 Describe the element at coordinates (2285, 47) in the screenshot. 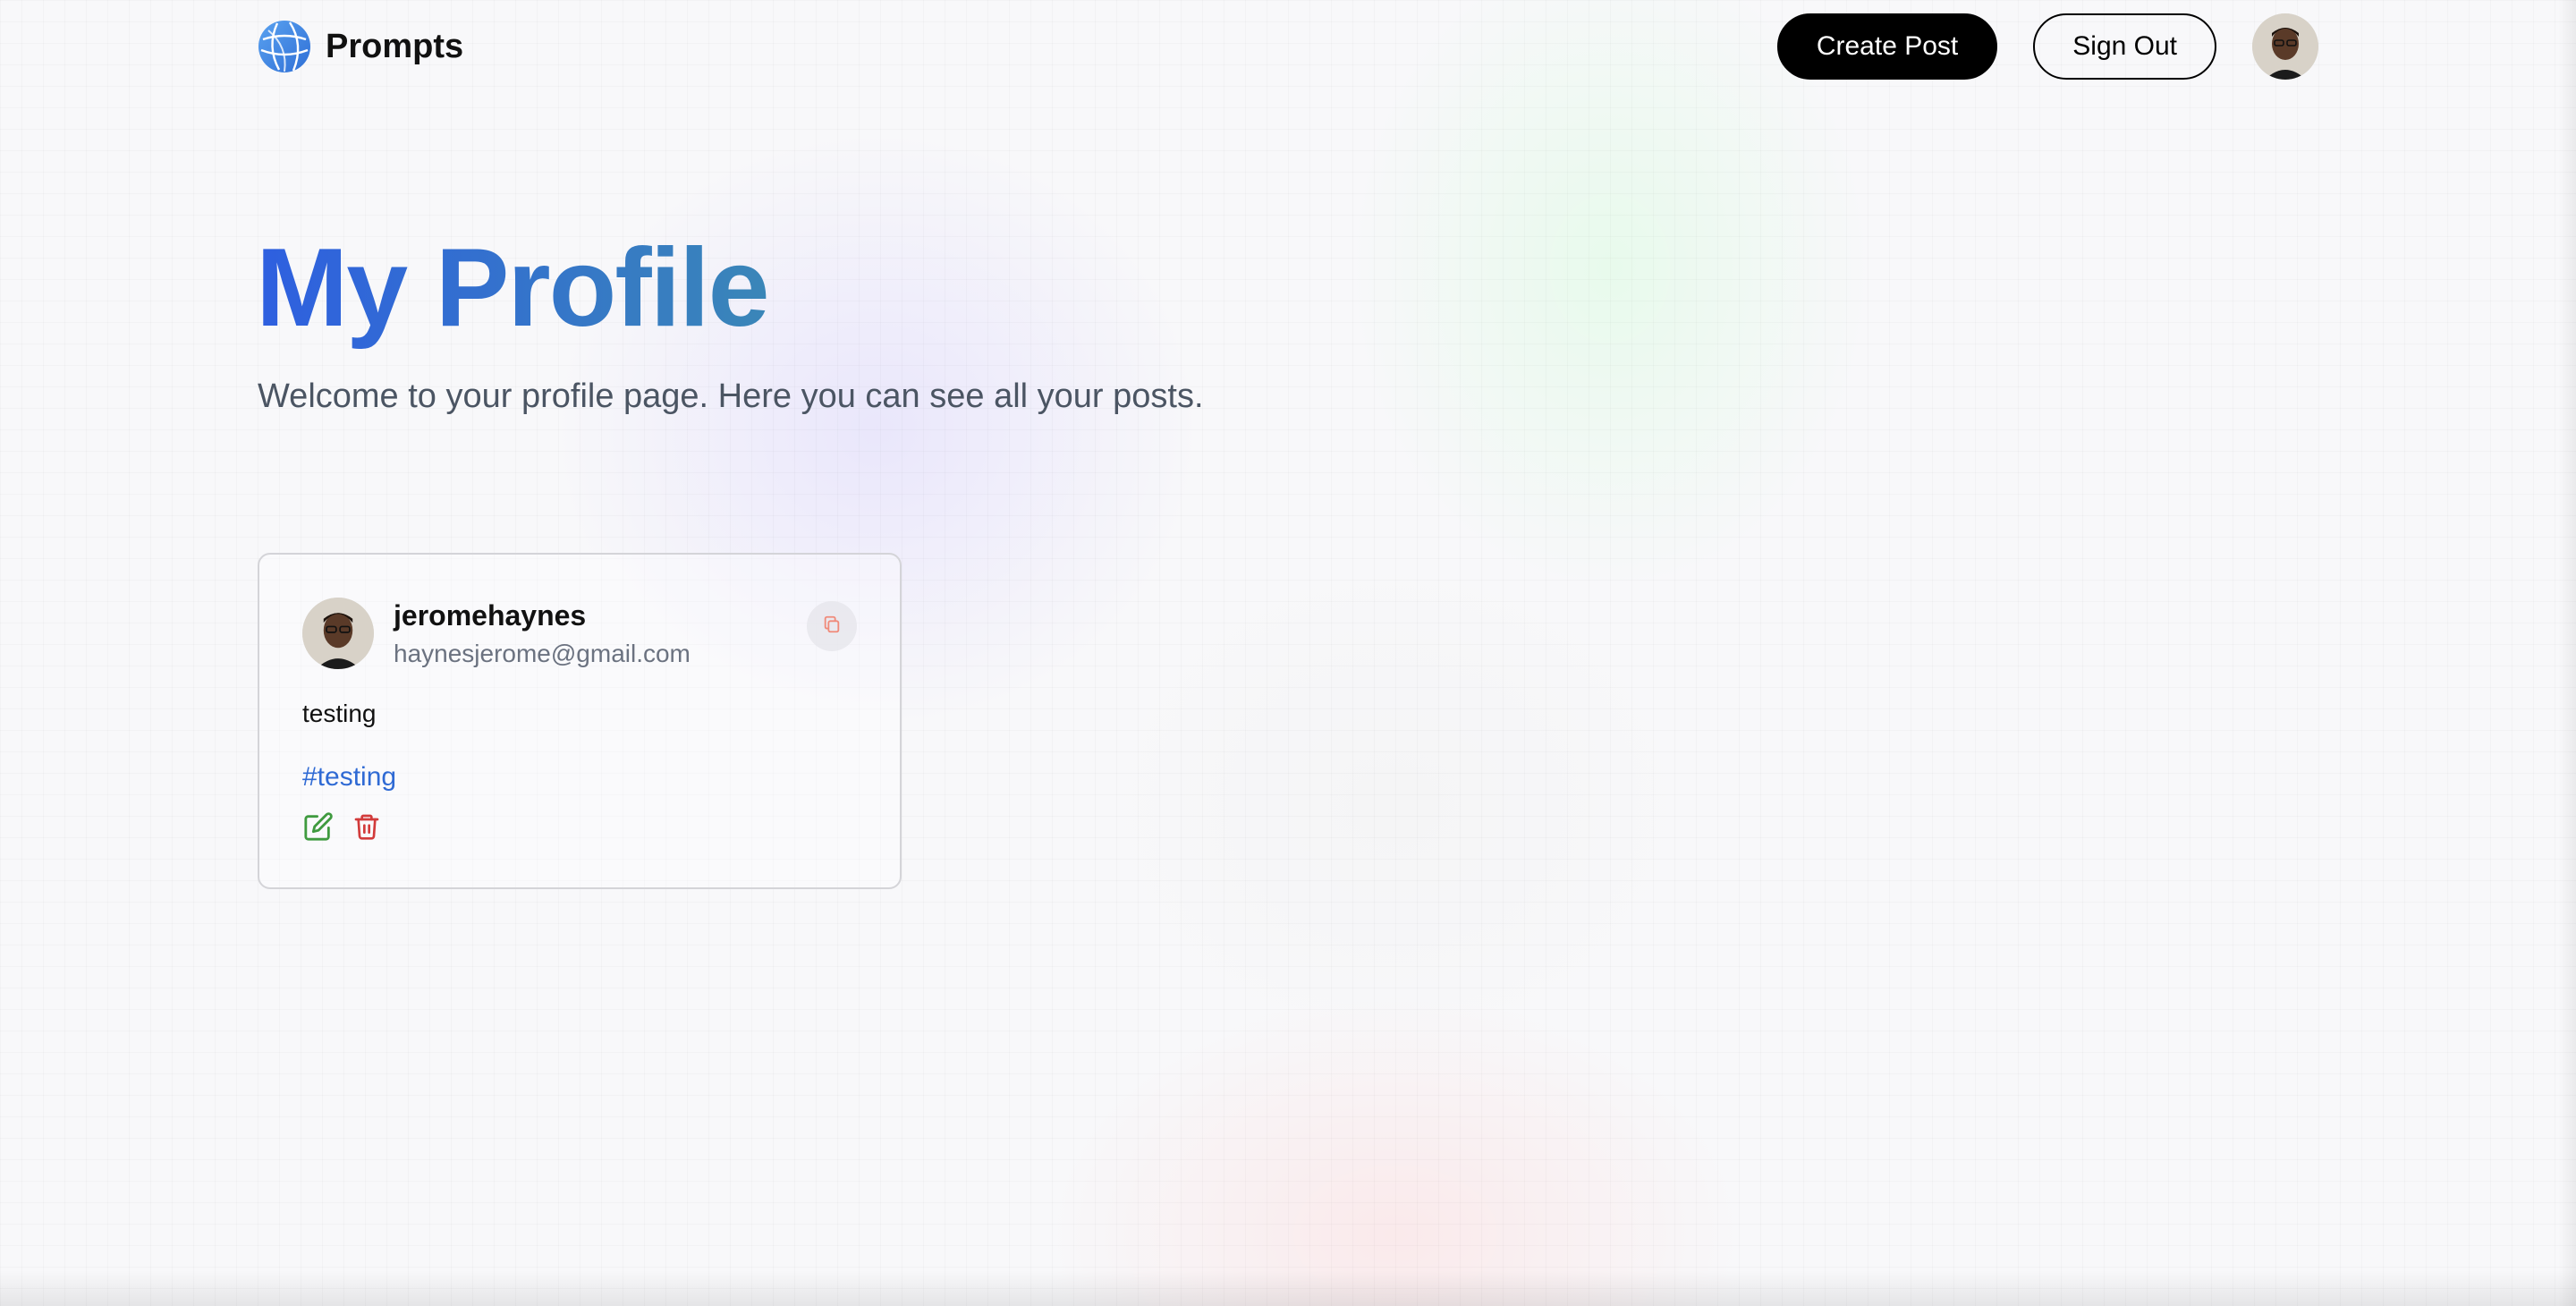

I see `user-avatar` at that location.